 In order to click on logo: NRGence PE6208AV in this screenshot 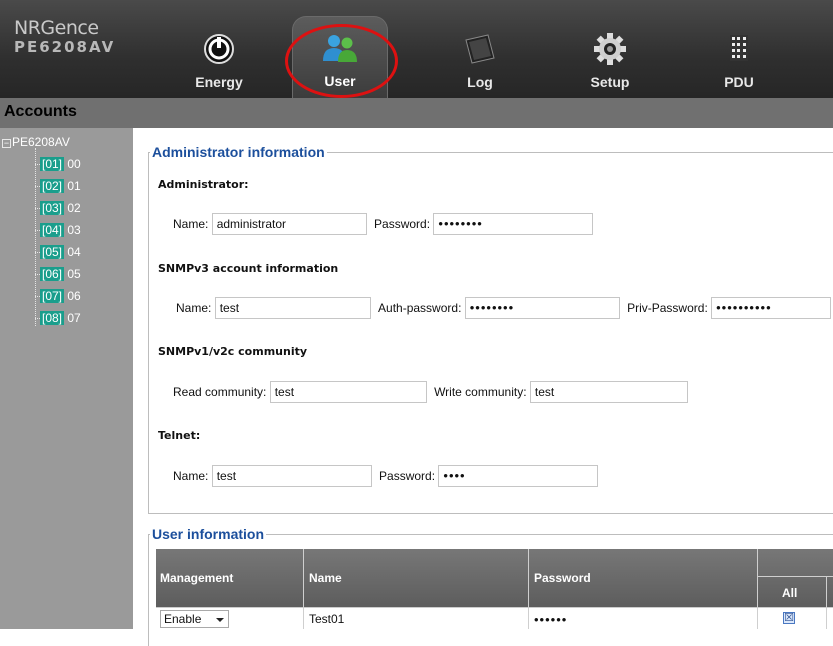, I will do `click(64, 37)`.